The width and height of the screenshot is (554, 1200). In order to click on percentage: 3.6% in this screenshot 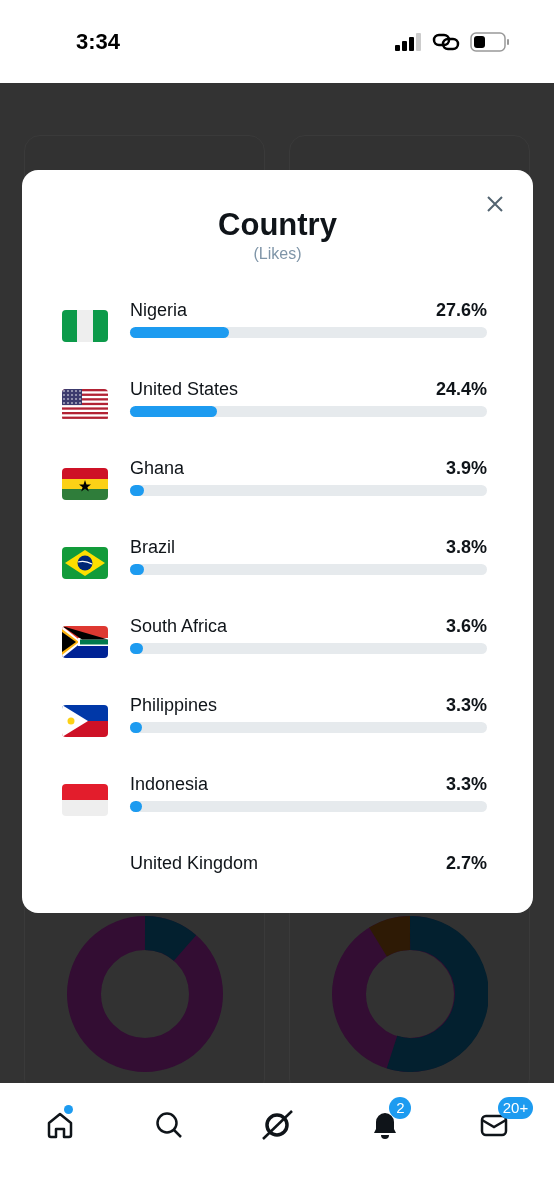, I will do `click(466, 626)`.